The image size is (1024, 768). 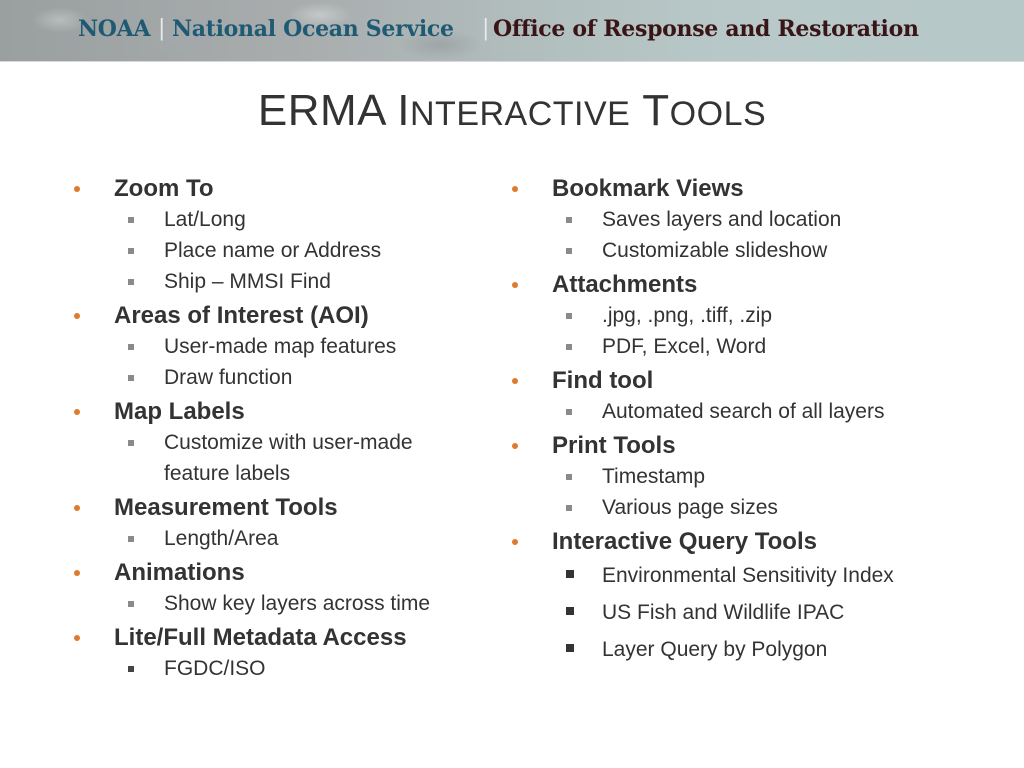 What do you see at coordinates (226, 507) in the screenshot?
I see `bullet-label: Measurement Tools` at bounding box center [226, 507].